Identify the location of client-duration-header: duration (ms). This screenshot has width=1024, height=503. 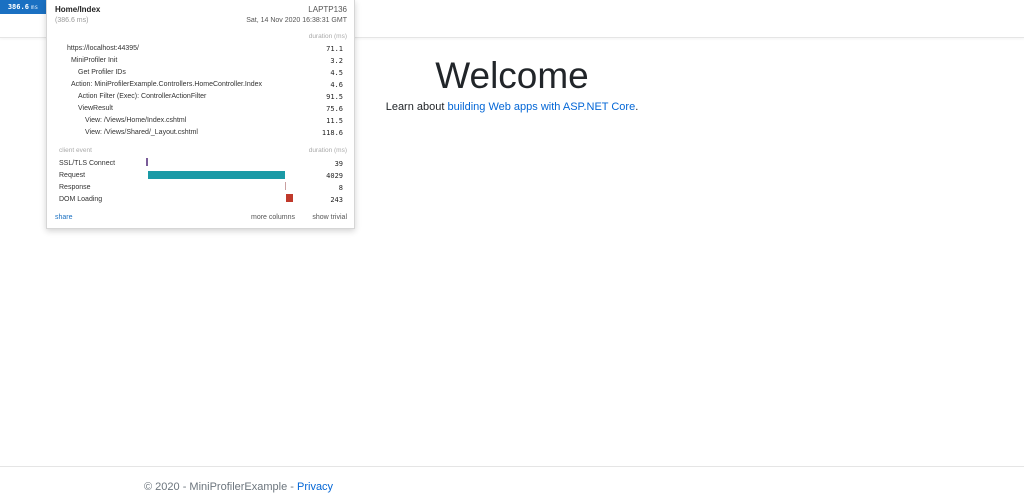
(327, 150).